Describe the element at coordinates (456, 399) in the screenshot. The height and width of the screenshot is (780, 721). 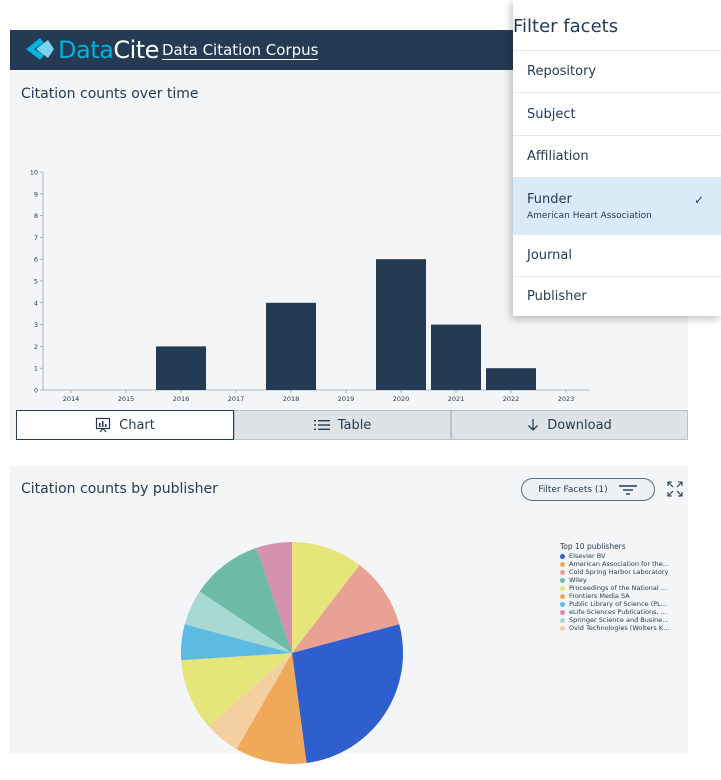
I see `x-tick-label: 2021` at that location.